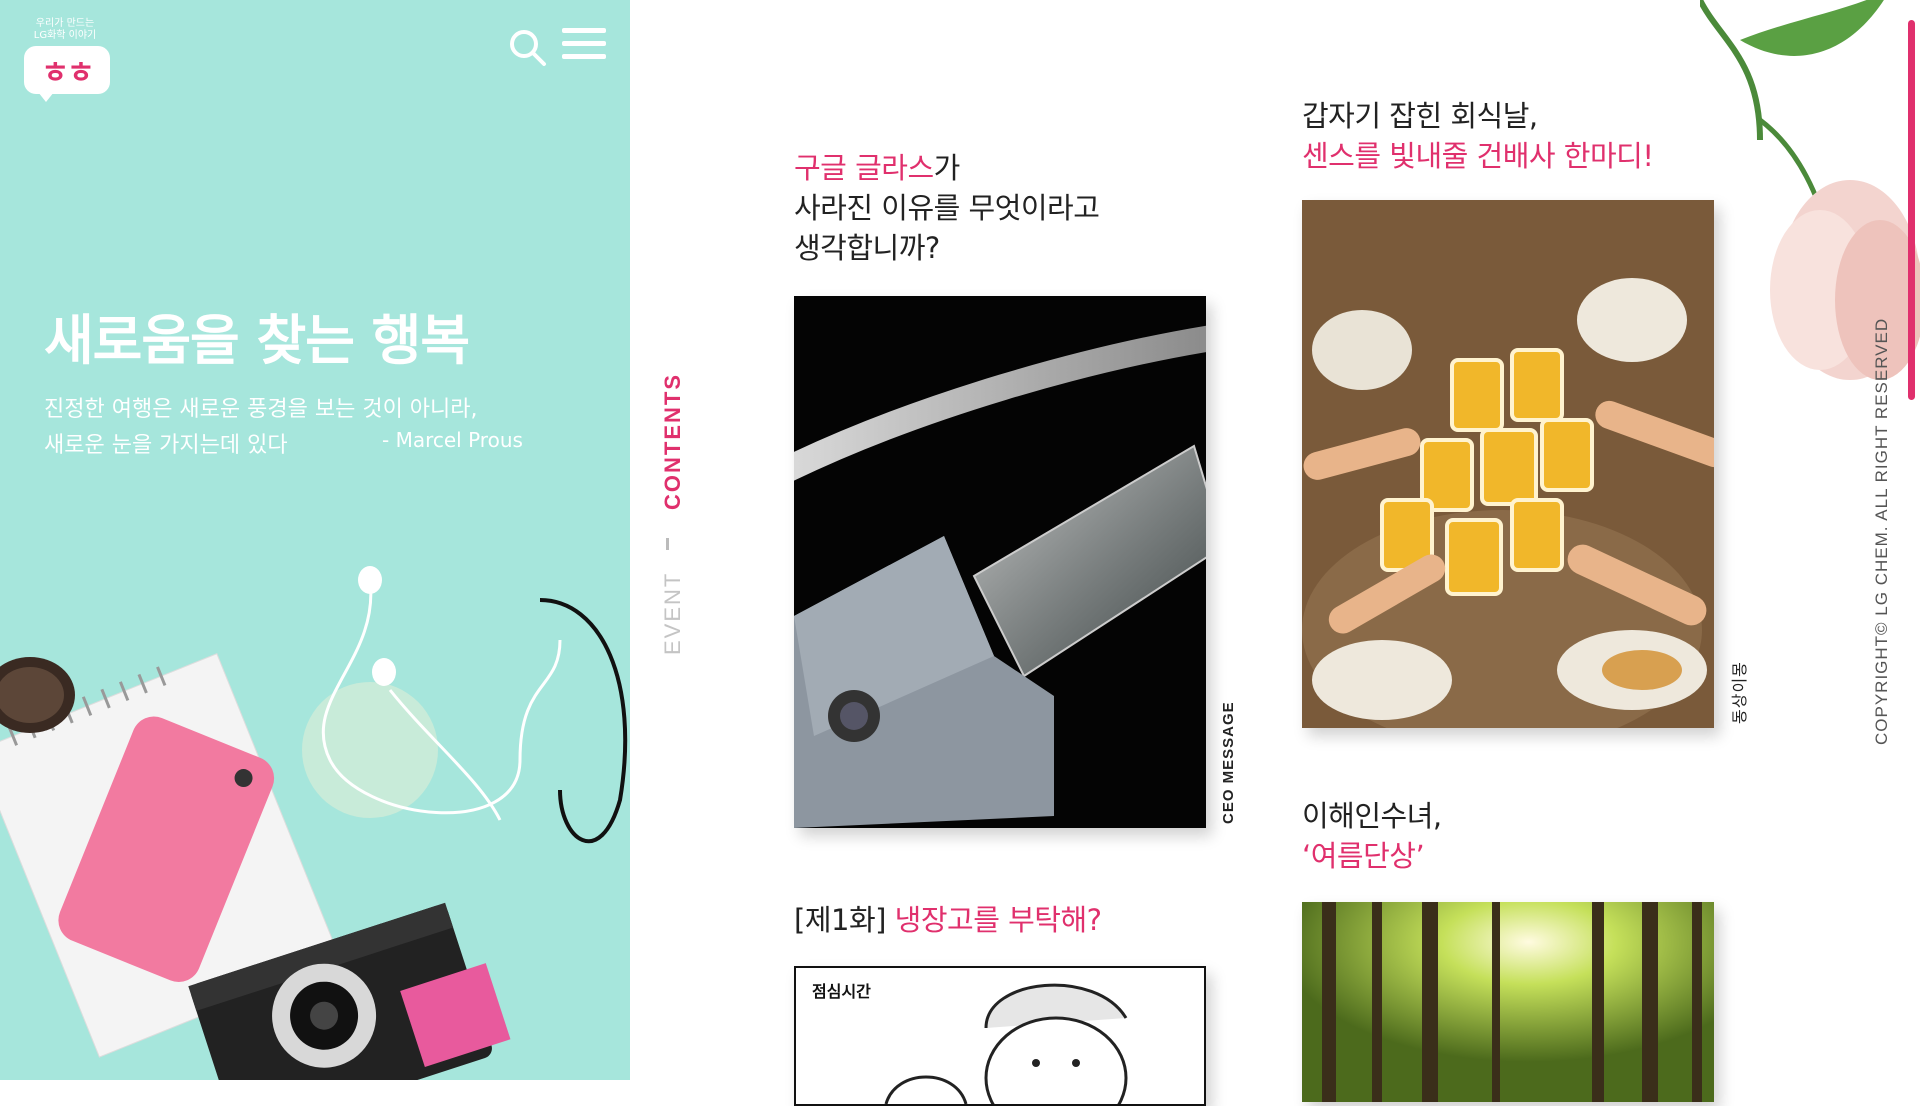  What do you see at coordinates (261, 409) in the screenshot?
I see `hero-quote-line1: 진정한 여행은 새로운 풍경을 보는 것이 아니라,` at bounding box center [261, 409].